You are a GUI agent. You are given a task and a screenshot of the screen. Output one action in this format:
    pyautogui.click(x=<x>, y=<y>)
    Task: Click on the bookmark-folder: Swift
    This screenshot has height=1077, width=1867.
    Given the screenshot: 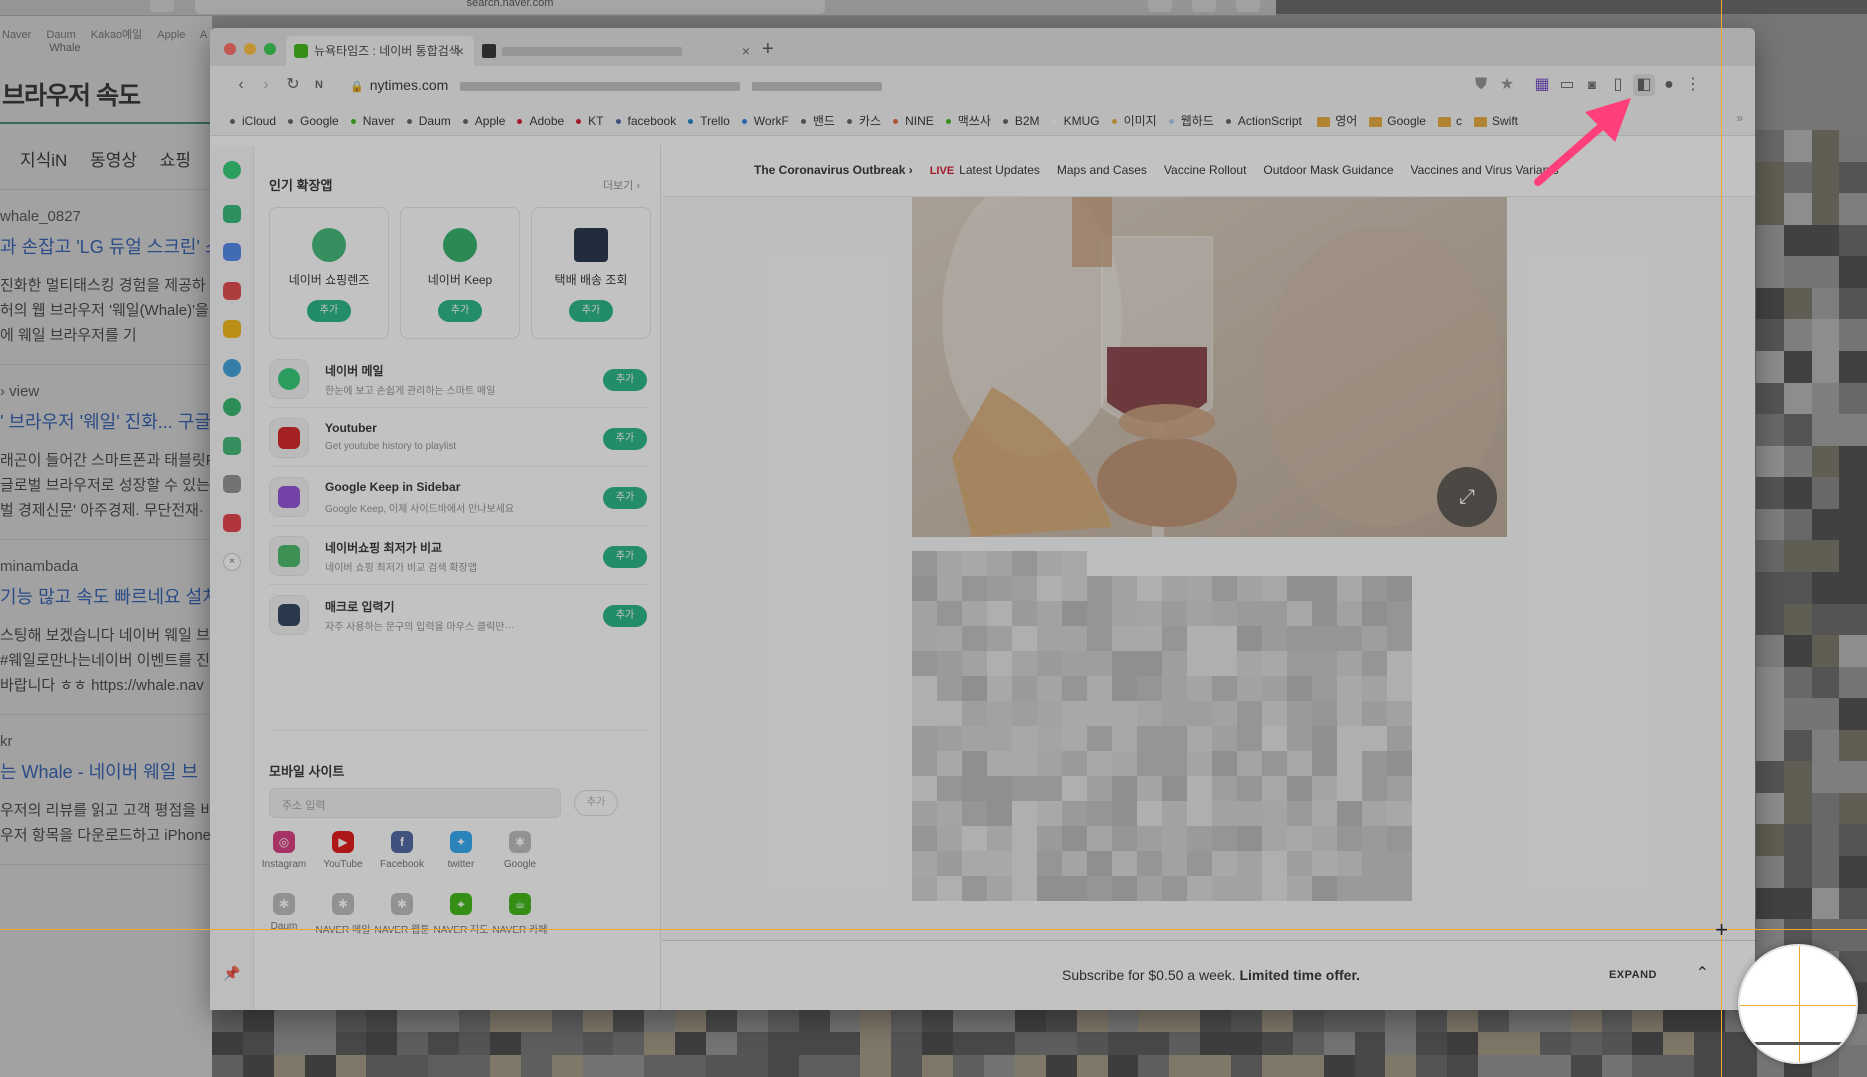 What is the action you would take?
    pyautogui.click(x=1495, y=121)
    